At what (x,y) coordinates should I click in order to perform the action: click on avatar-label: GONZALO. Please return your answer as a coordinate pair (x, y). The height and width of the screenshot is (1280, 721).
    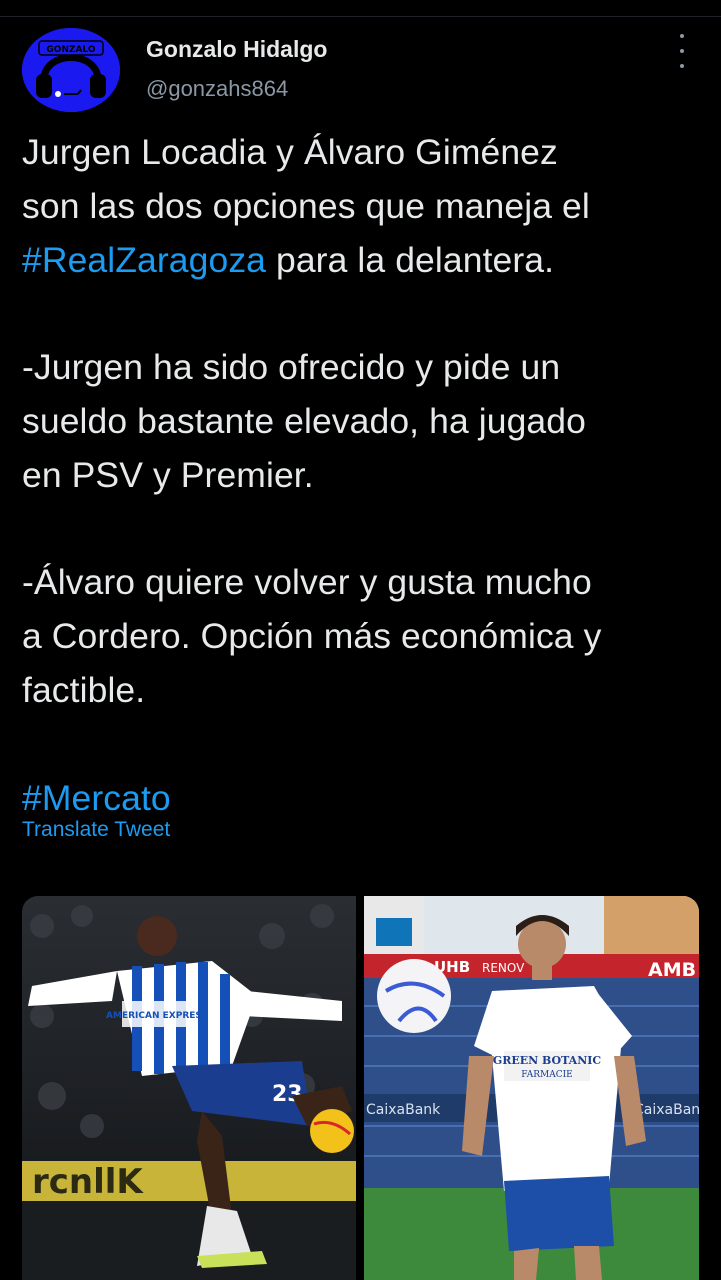
    Looking at the image, I should click on (70, 50).